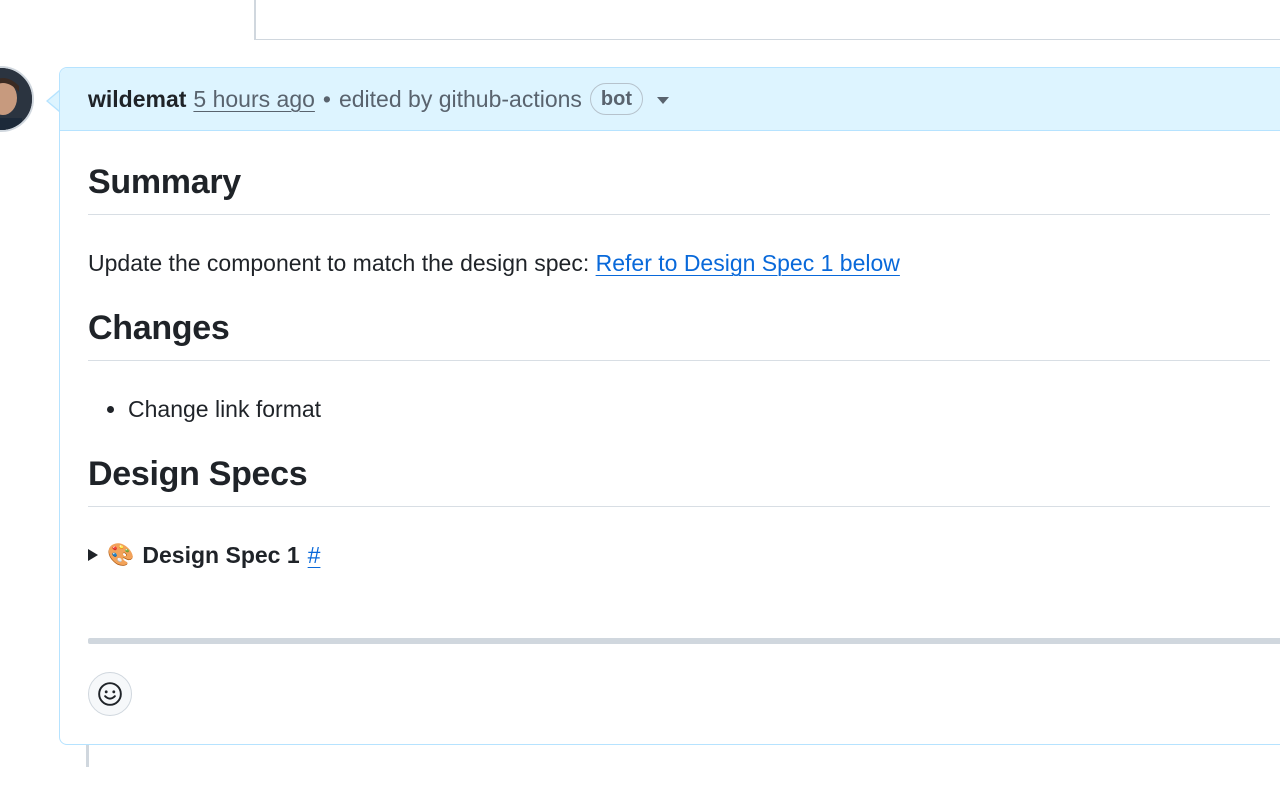  What do you see at coordinates (679, 335) in the screenshot?
I see `changes-heading: Changes` at bounding box center [679, 335].